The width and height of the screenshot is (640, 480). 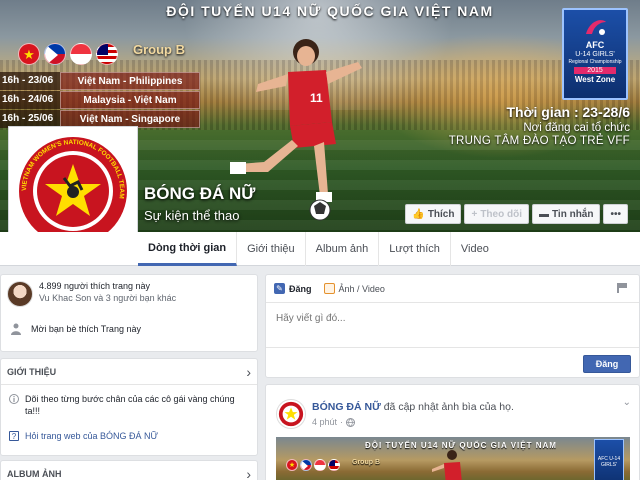 I want to click on post-header: BÓNG ĐÁ NỮ đã cập nhật ảnh bìa của họ., so click(x=413, y=407).